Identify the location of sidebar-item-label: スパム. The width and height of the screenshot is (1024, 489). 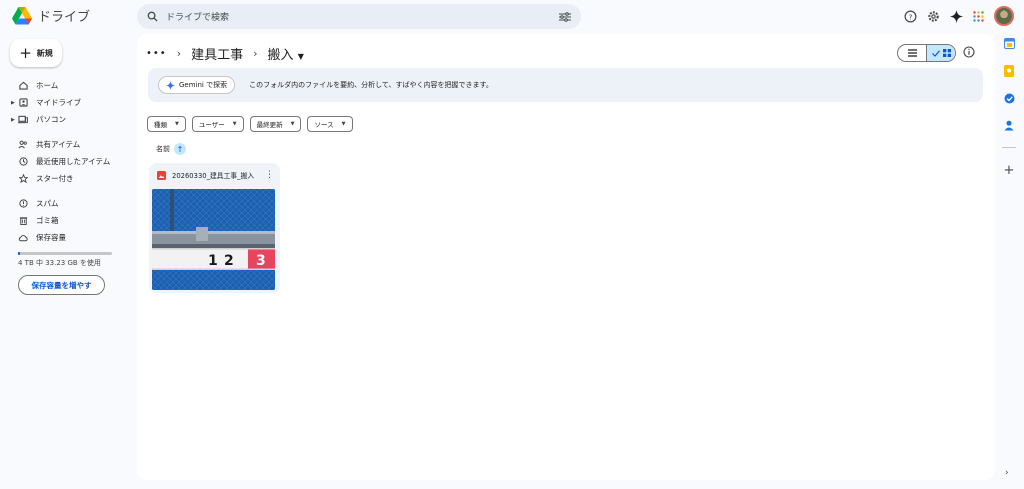
(47, 203).